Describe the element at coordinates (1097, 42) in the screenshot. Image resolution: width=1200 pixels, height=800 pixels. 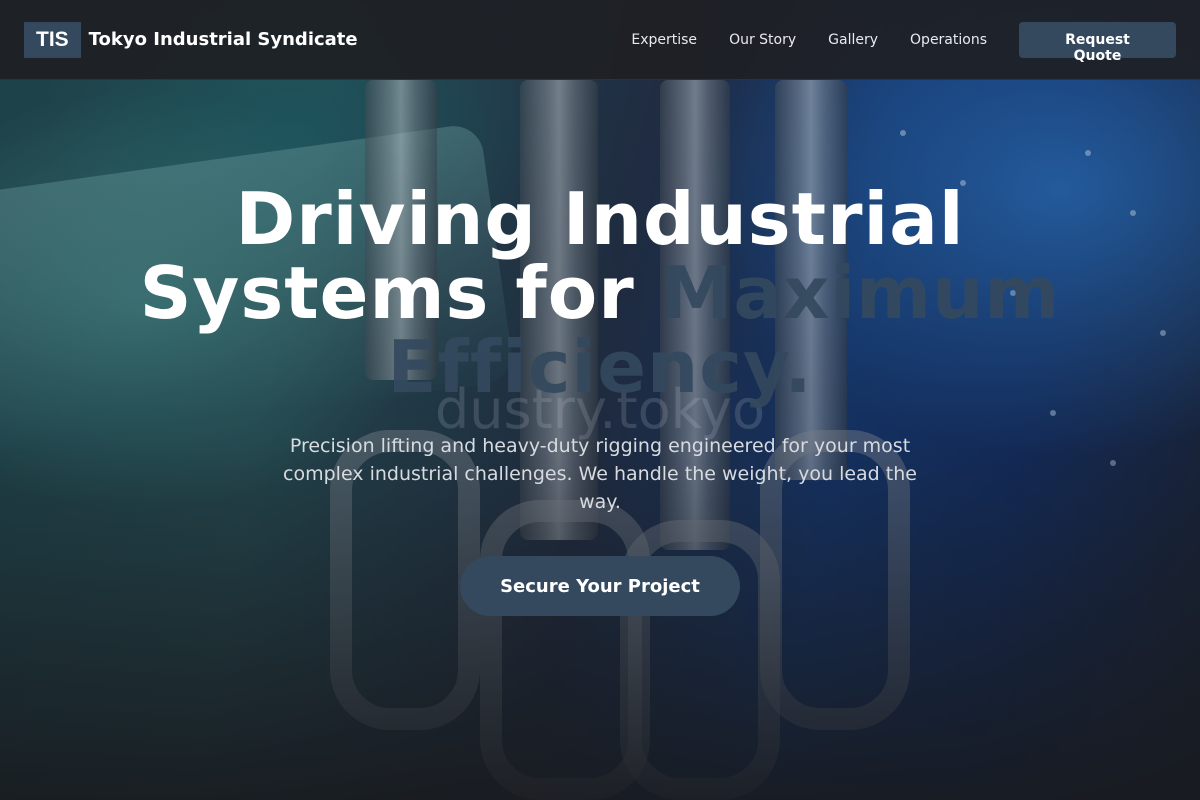
I see `request-quote-button: Request Quote` at that location.